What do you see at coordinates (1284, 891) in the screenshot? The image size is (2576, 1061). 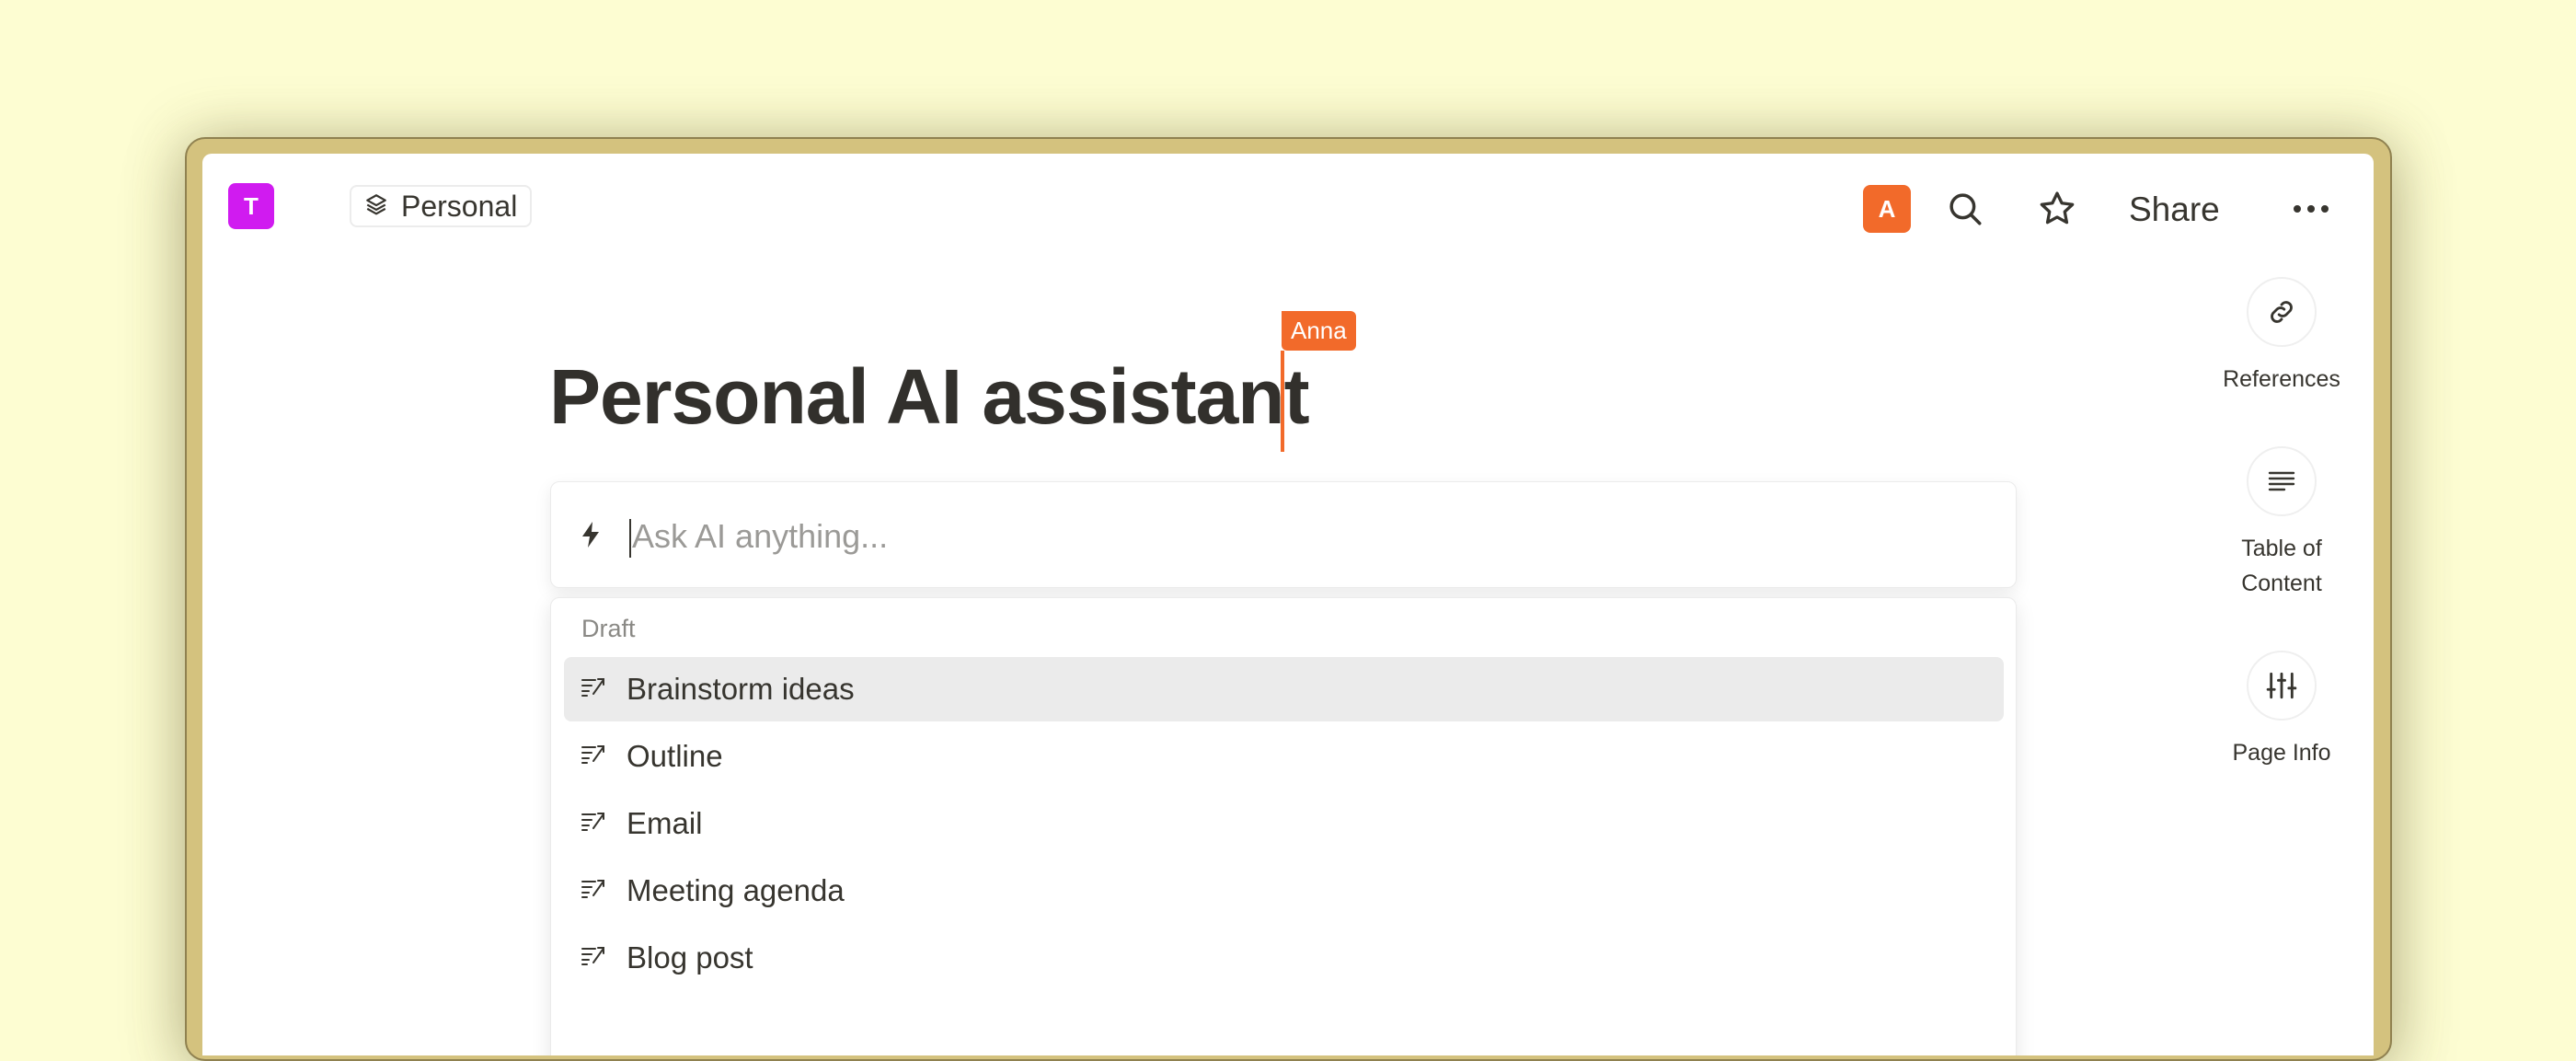 I see `menu-item-meeting-agenda: Meeting agenda` at bounding box center [1284, 891].